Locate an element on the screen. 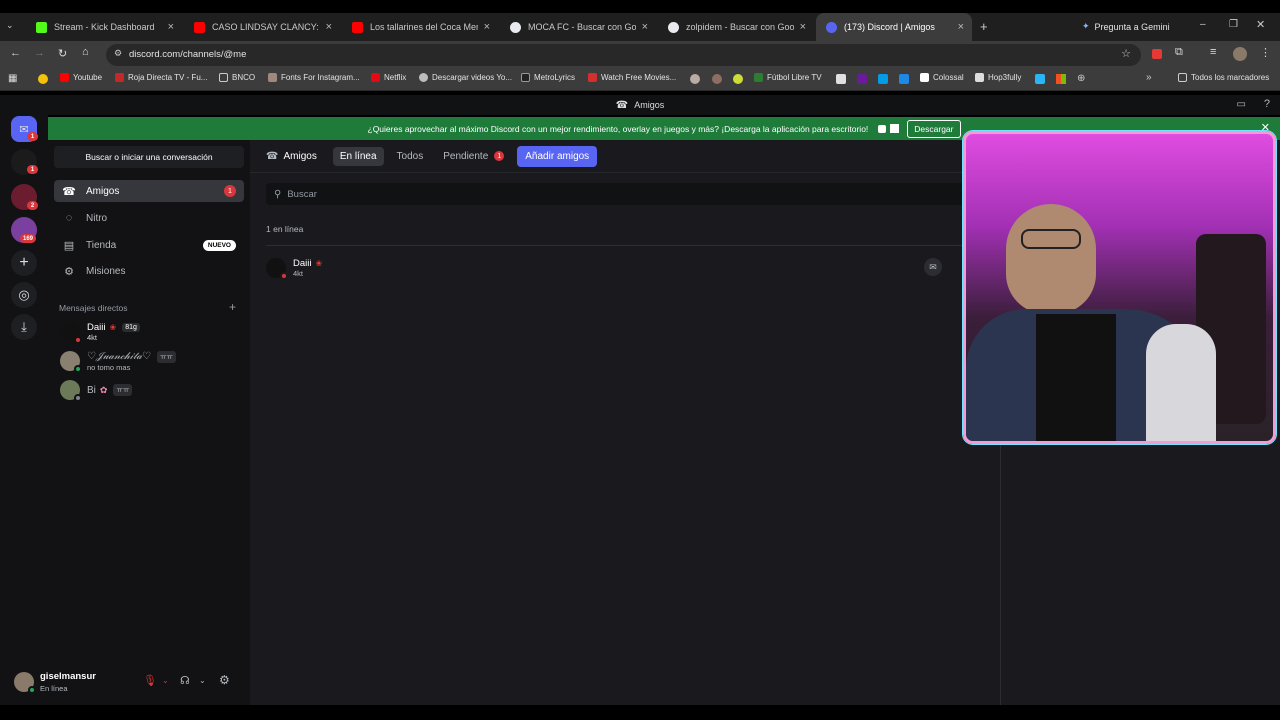 The image size is (1280, 720). maximize-icon: ❐ is located at coordinates (1233, 24).